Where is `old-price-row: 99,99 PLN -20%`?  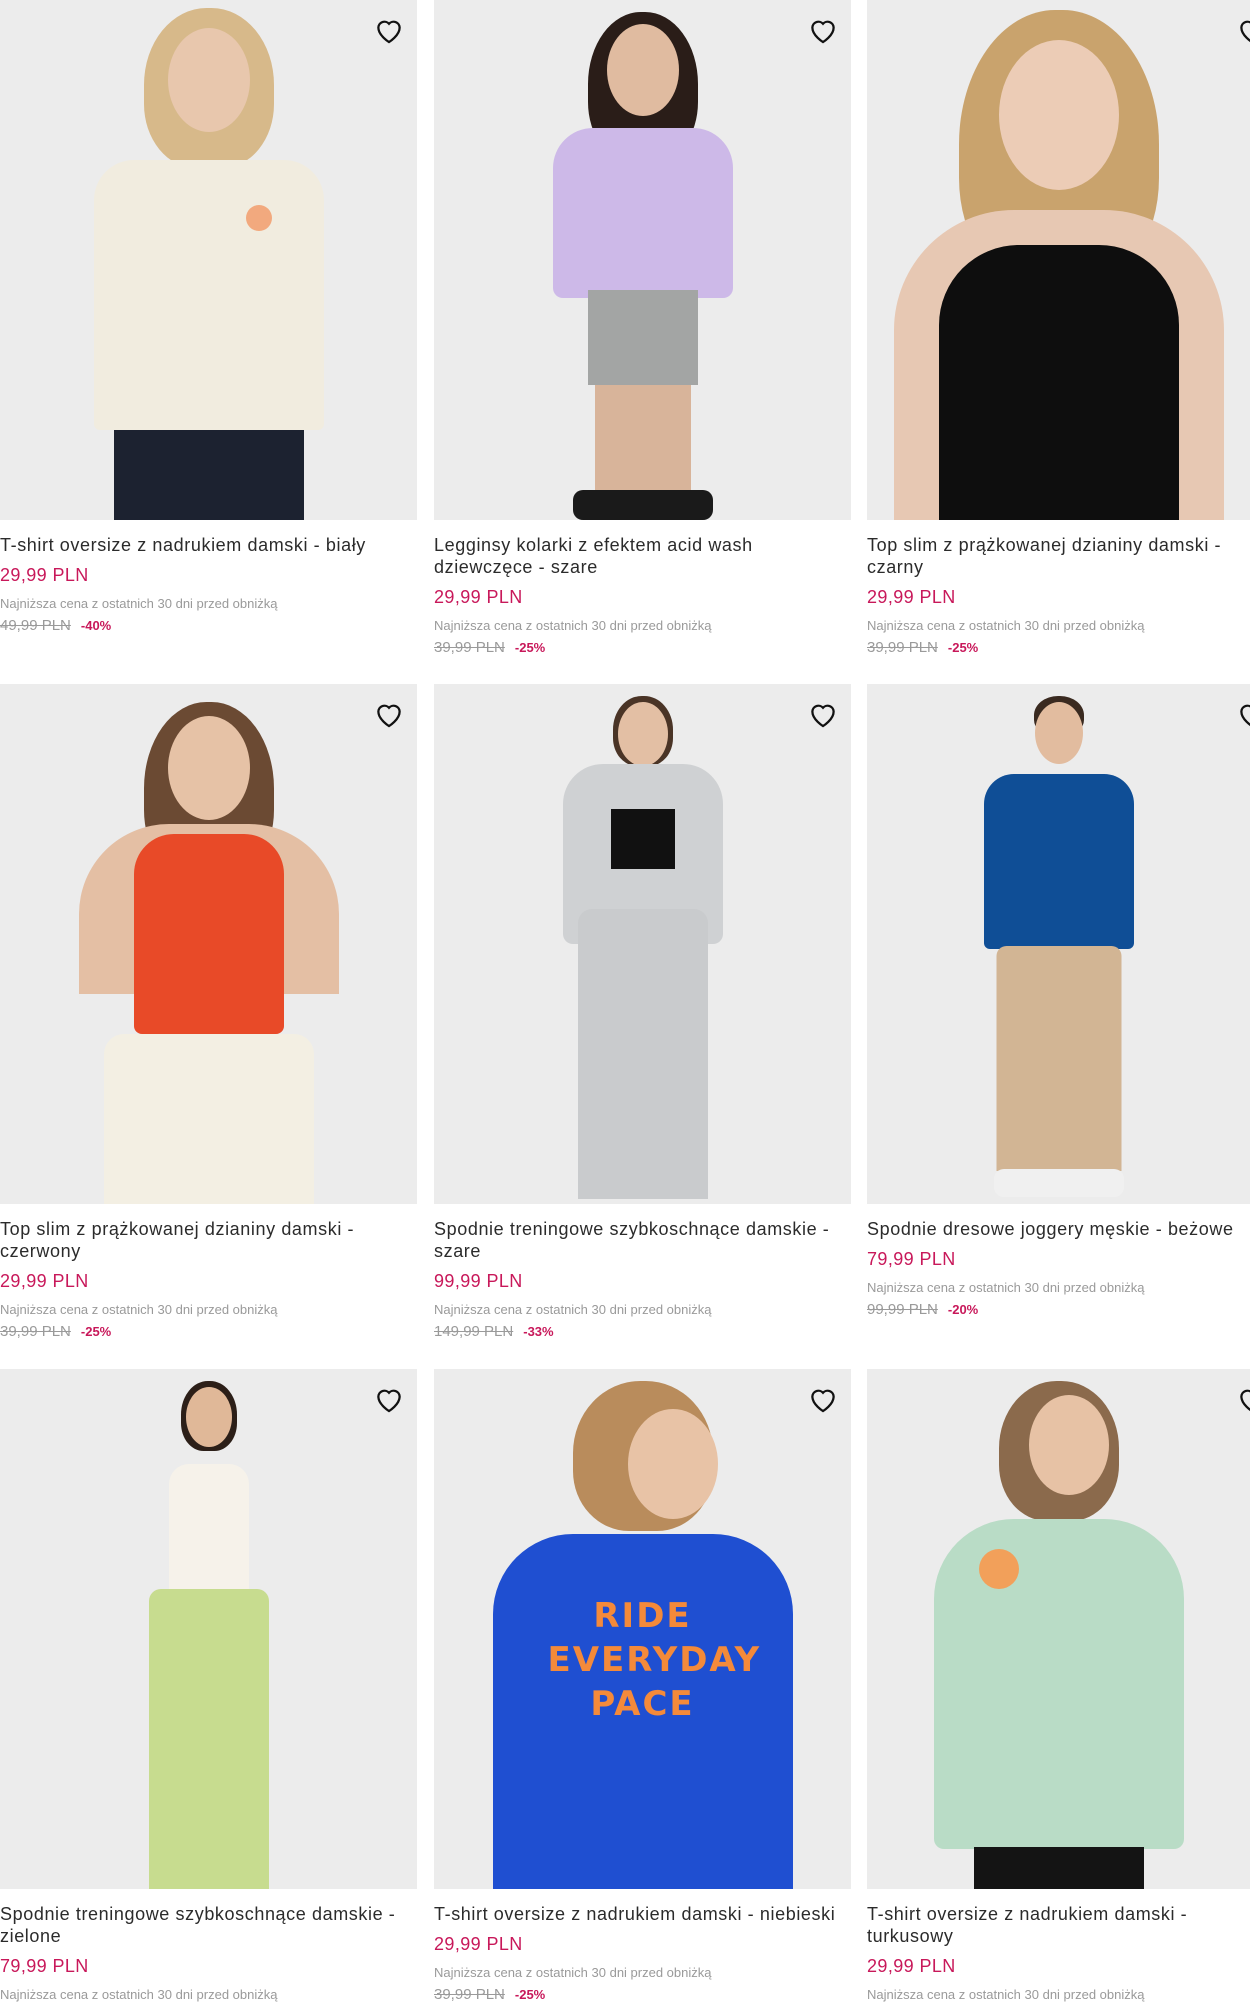
old-price-row: 99,99 PLN -20% is located at coordinates (1058, 1310).